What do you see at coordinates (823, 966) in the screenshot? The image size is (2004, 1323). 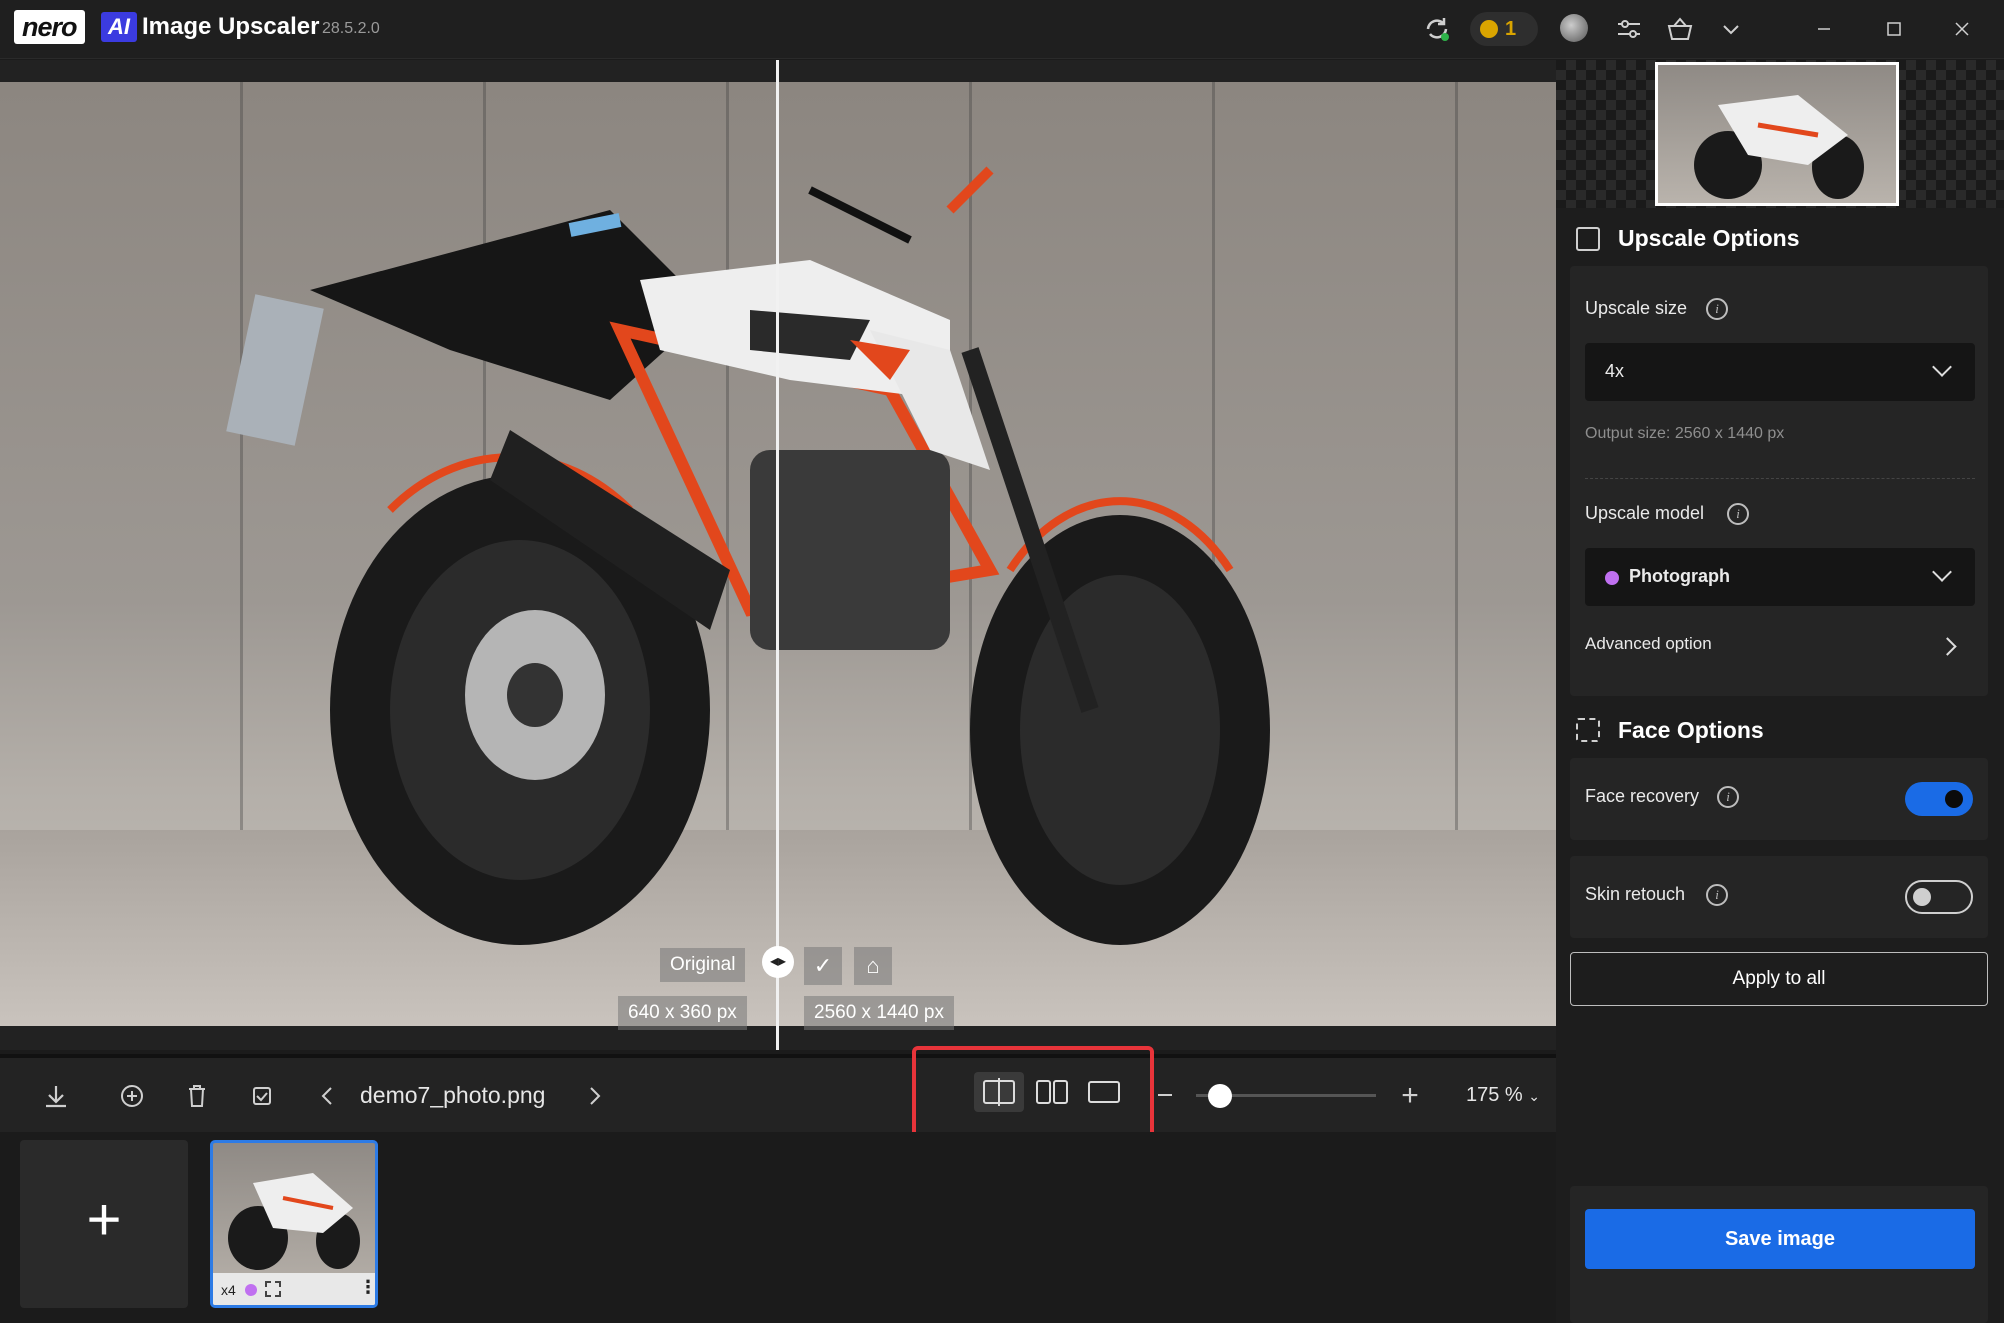 I see `check-icon: ✓` at bounding box center [823, 966].